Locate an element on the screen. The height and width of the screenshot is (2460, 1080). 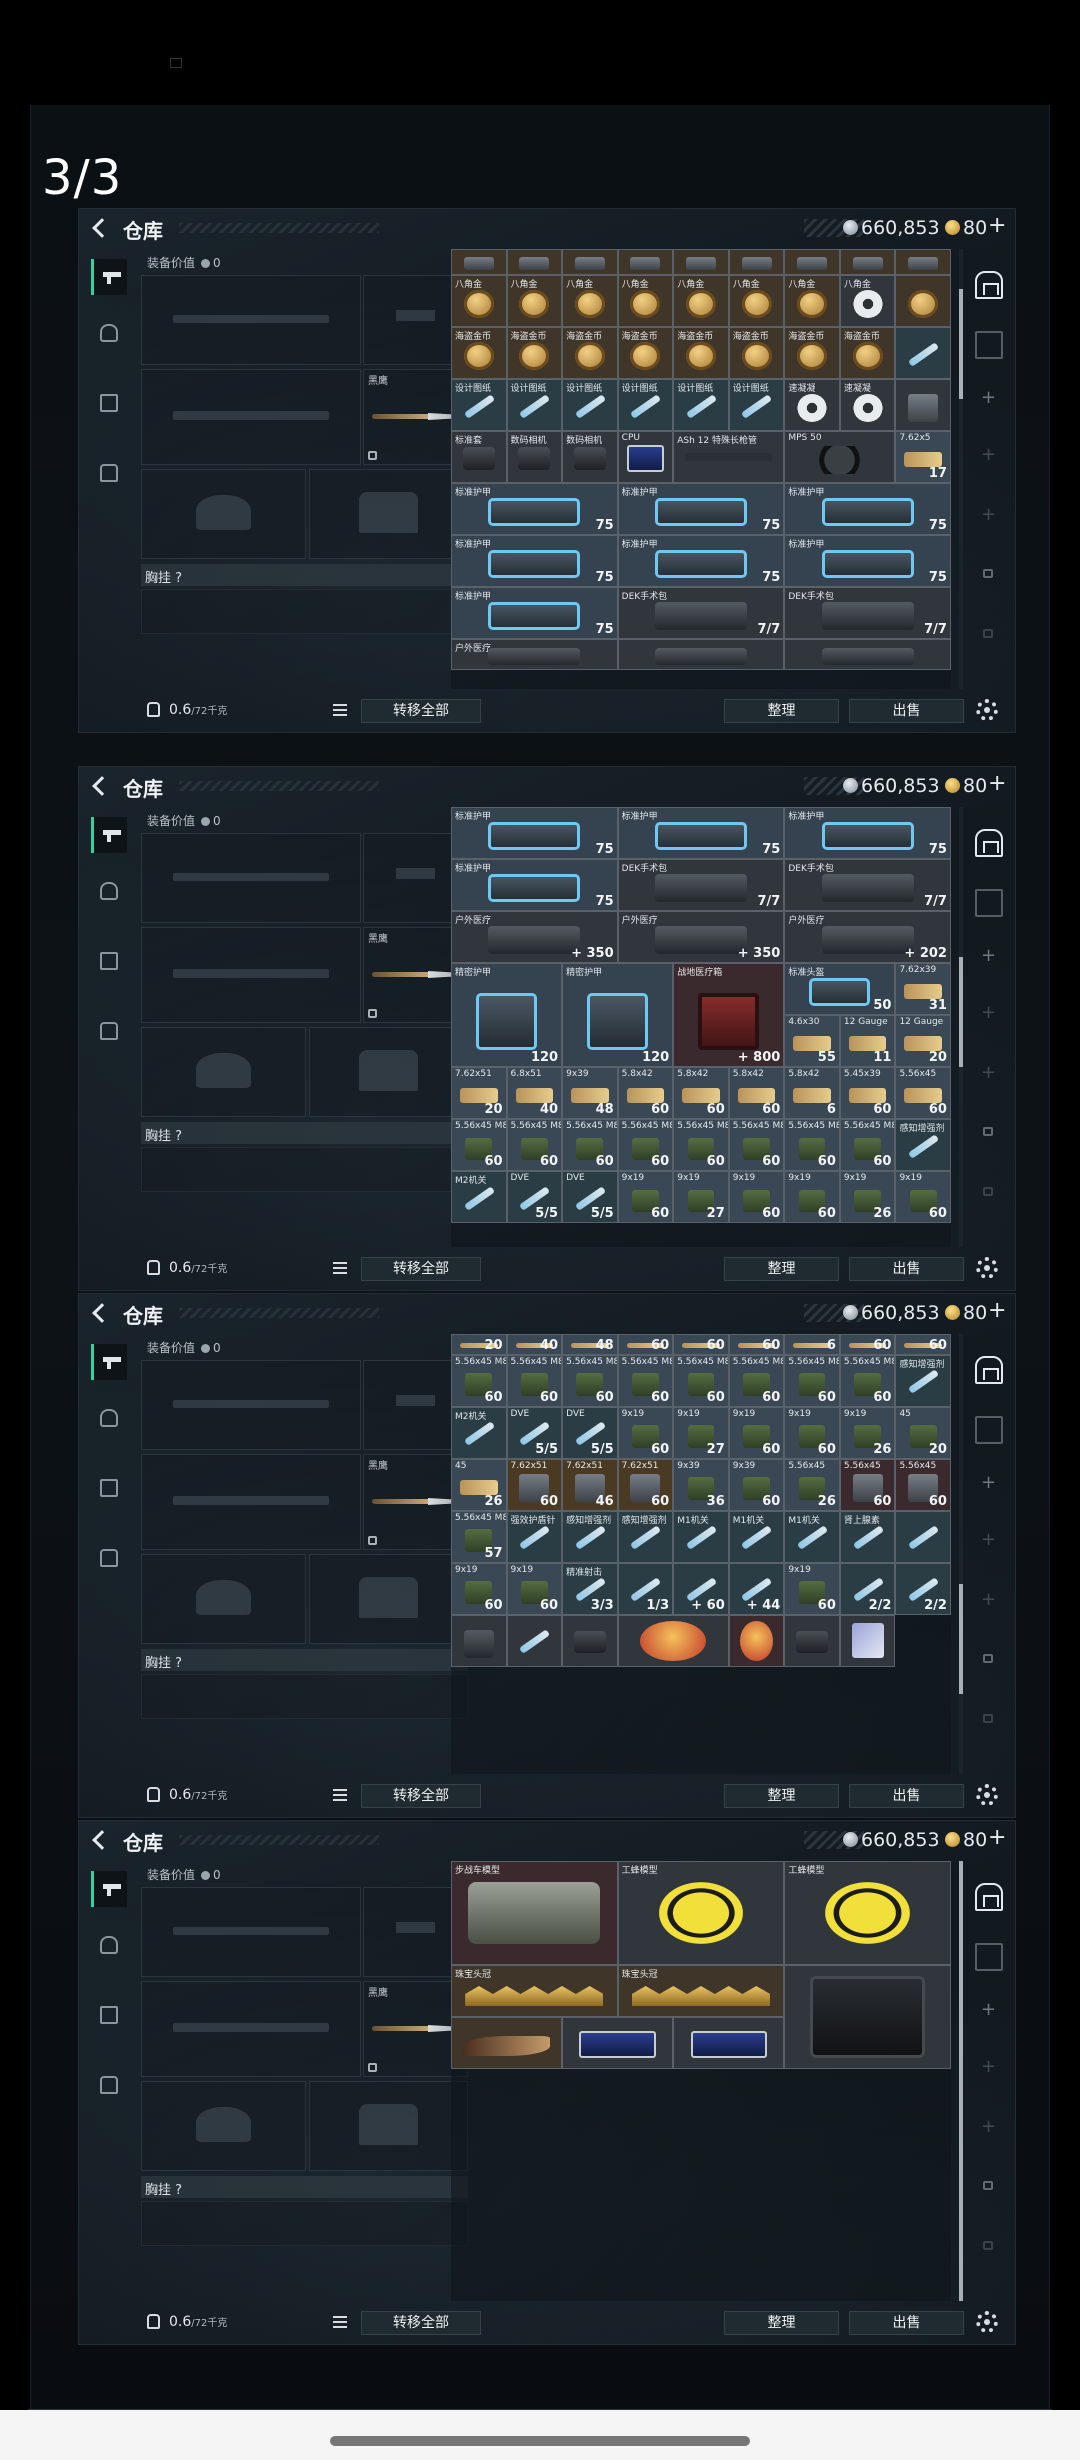
chest-rig-slot is located at coordinates (304, 611).